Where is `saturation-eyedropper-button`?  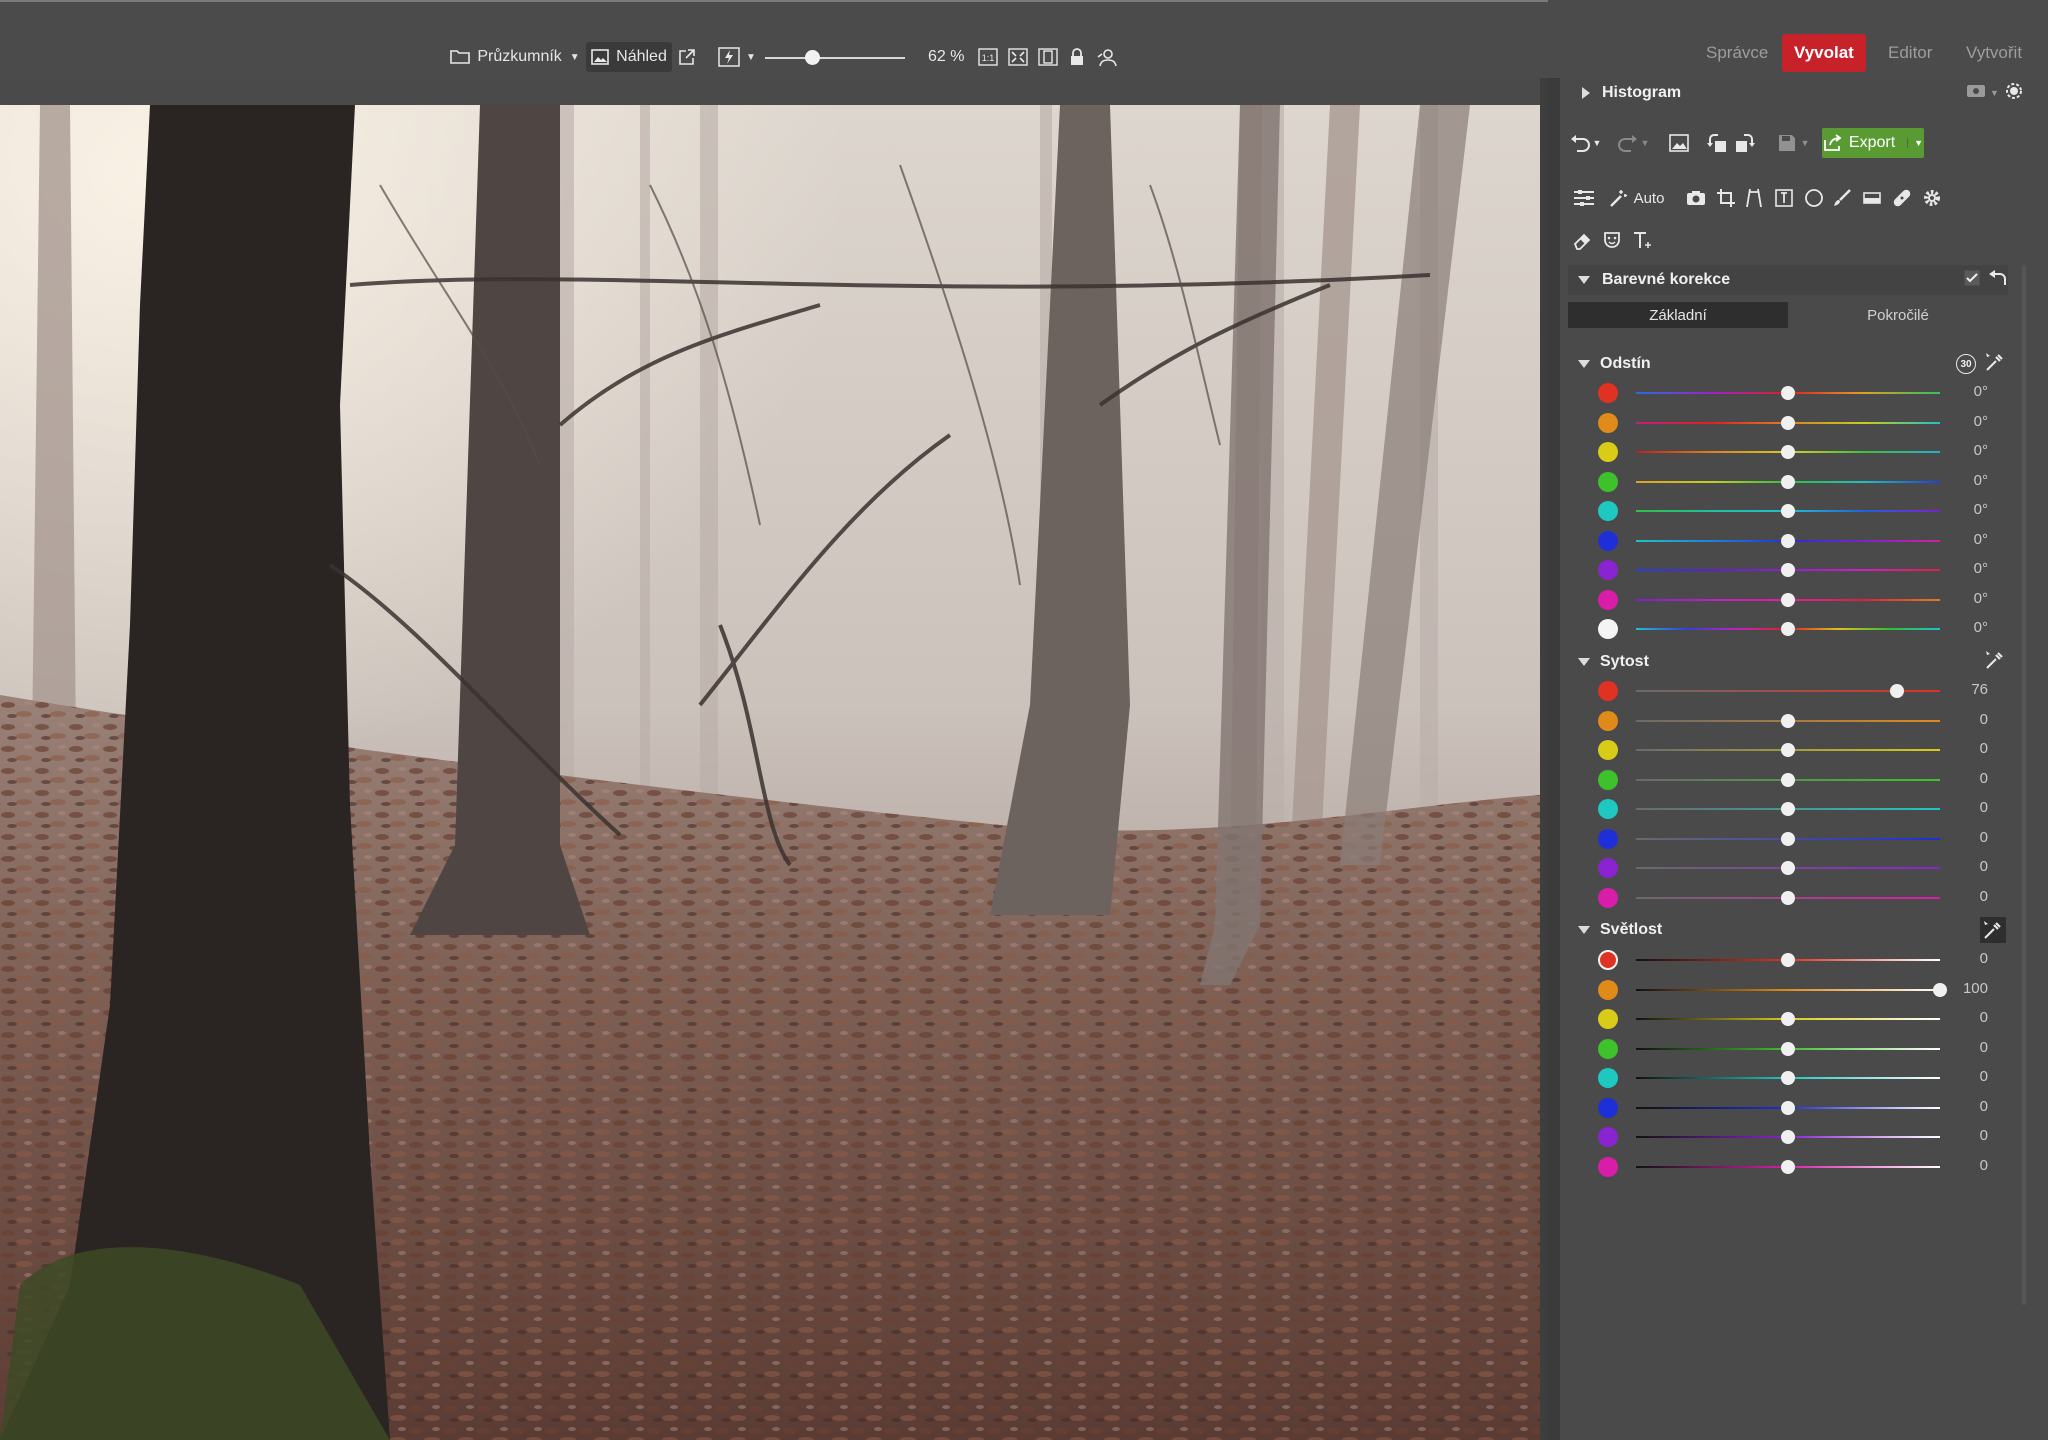 saturation-eyedropper-button is located at coordinates (1995, 662).